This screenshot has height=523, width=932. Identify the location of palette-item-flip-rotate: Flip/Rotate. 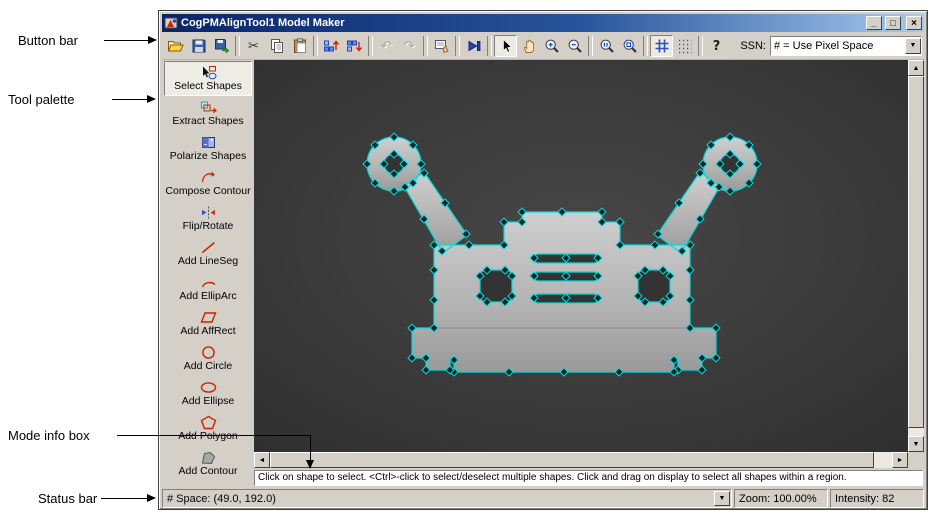
(208, 218).